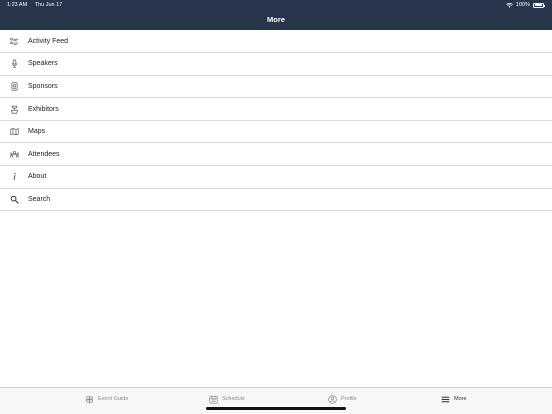 This screenshot has width=552, height=414. Describe the element at coordinates (43, 109) in the screenshot. I see `menu-item-label: Exhibitors` at that location.